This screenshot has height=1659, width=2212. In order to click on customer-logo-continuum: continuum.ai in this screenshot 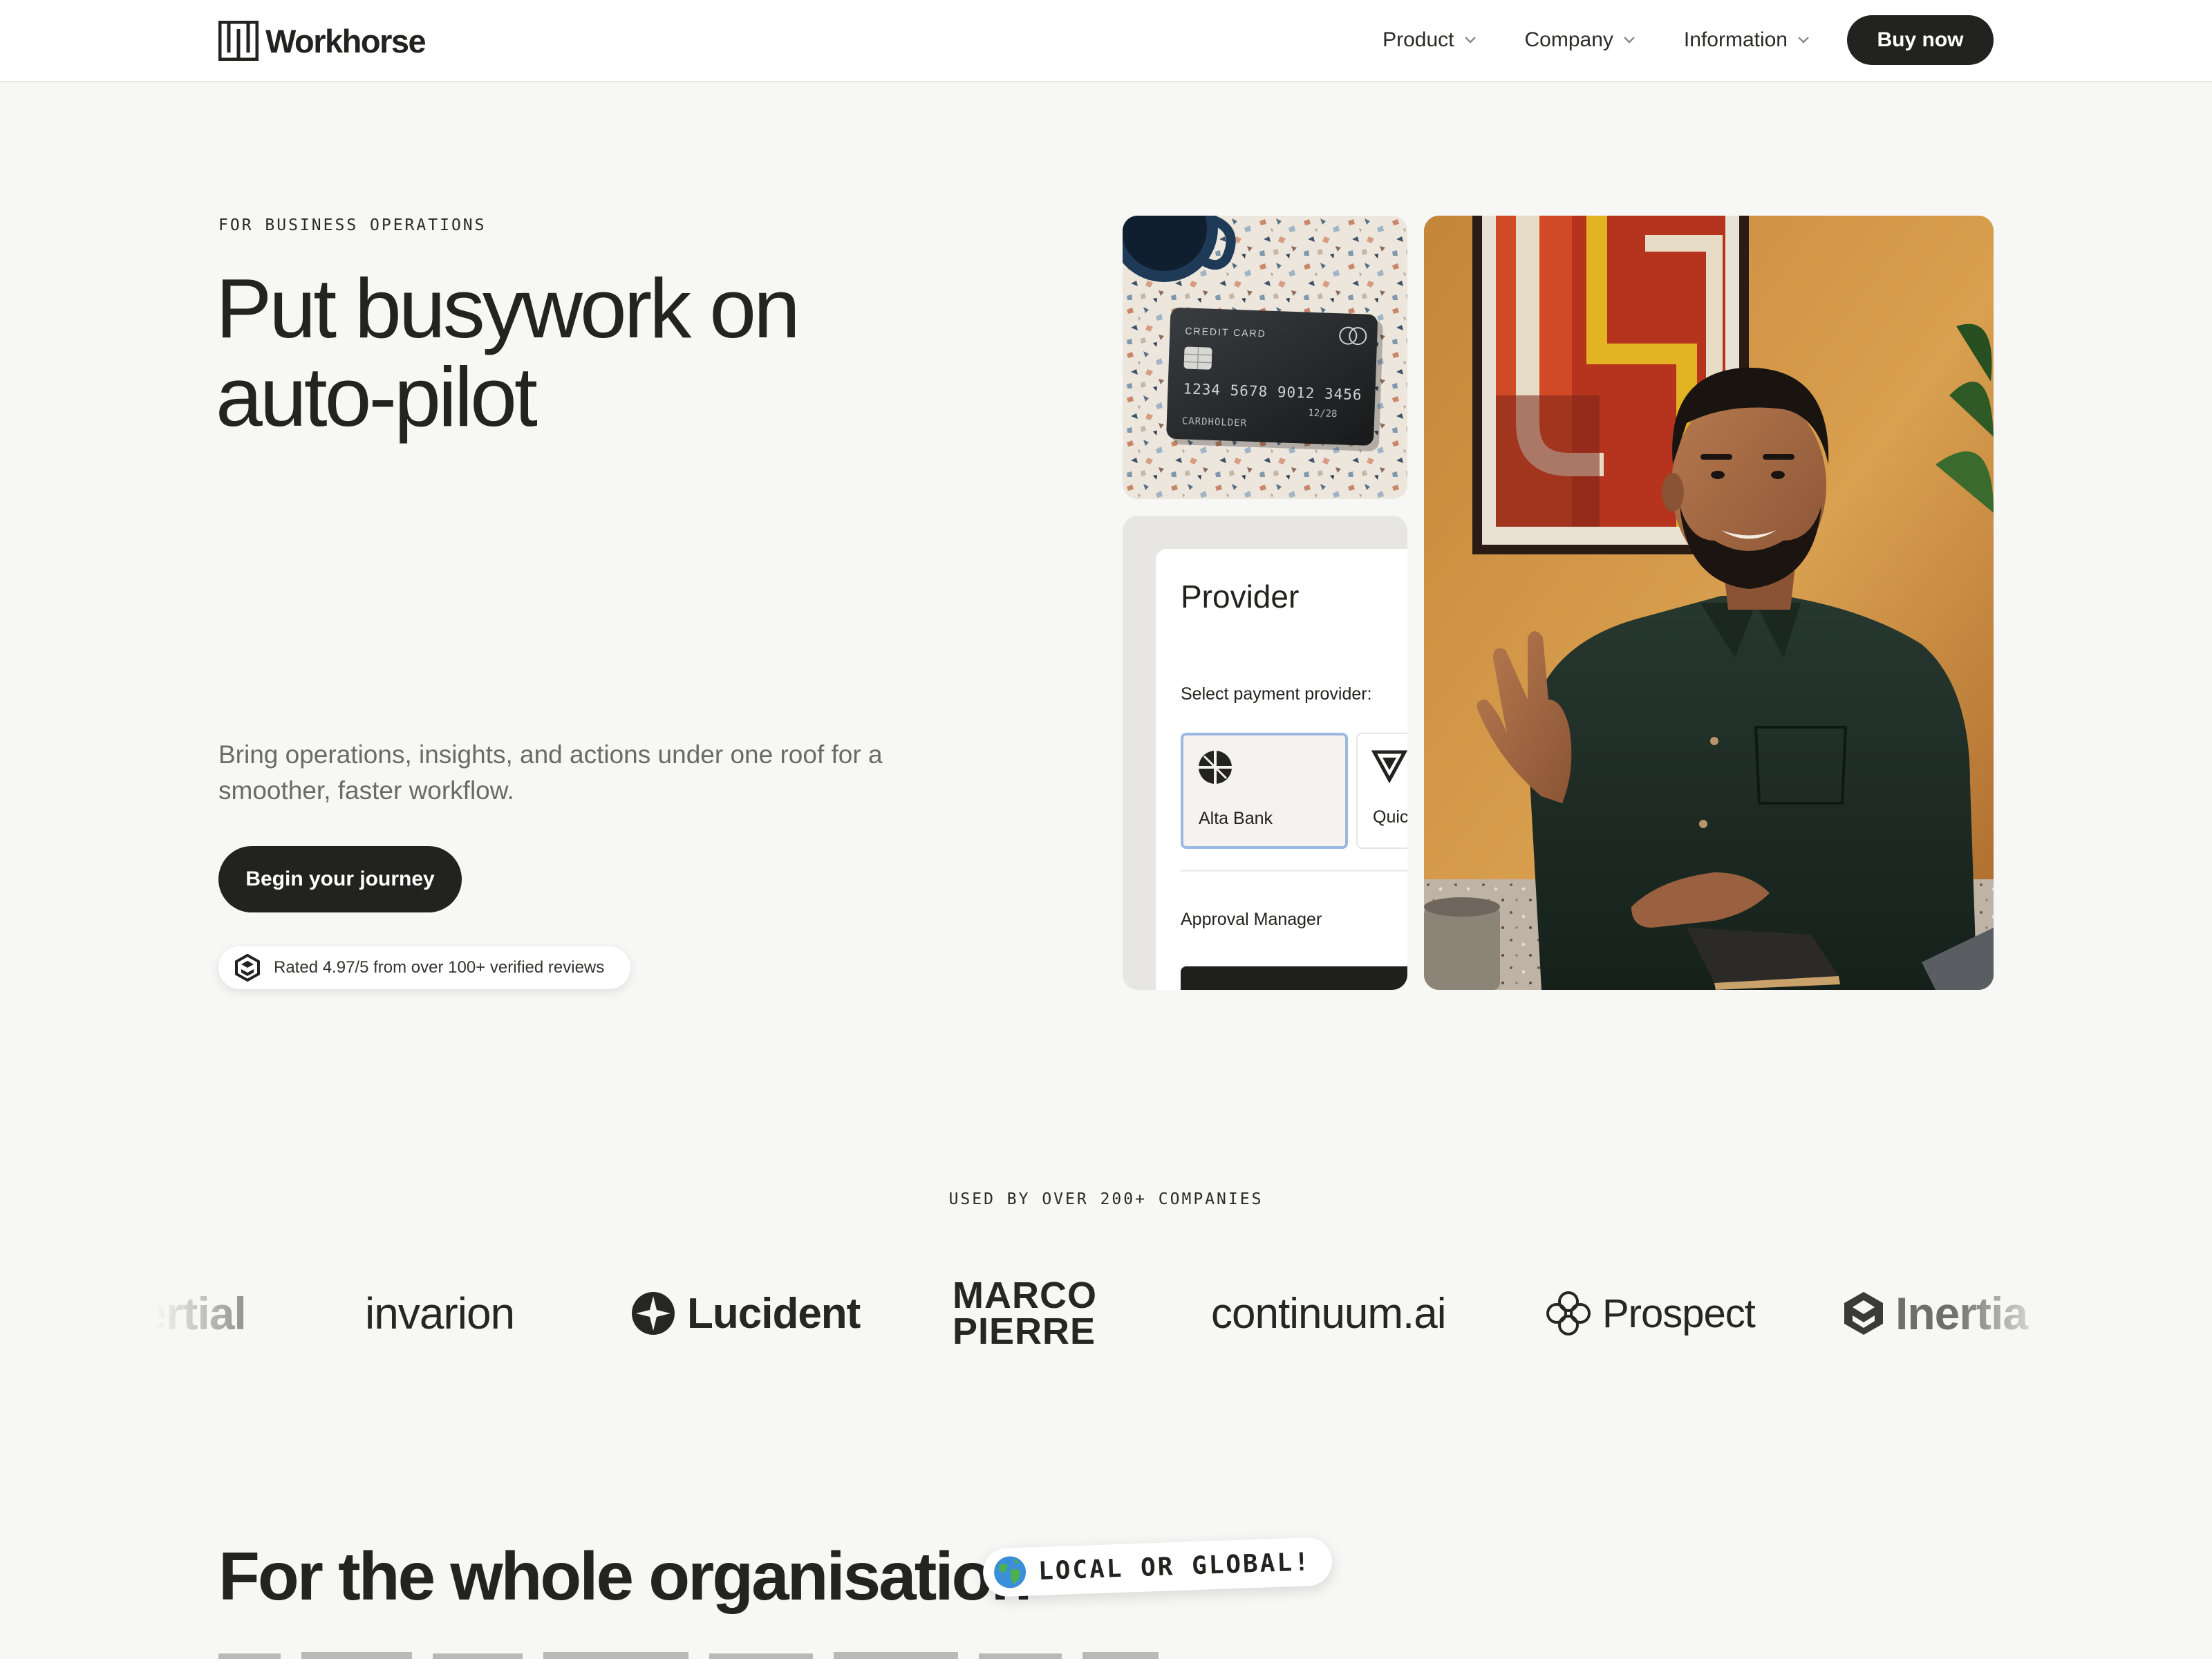, I will do `click(1329, 1313)`.